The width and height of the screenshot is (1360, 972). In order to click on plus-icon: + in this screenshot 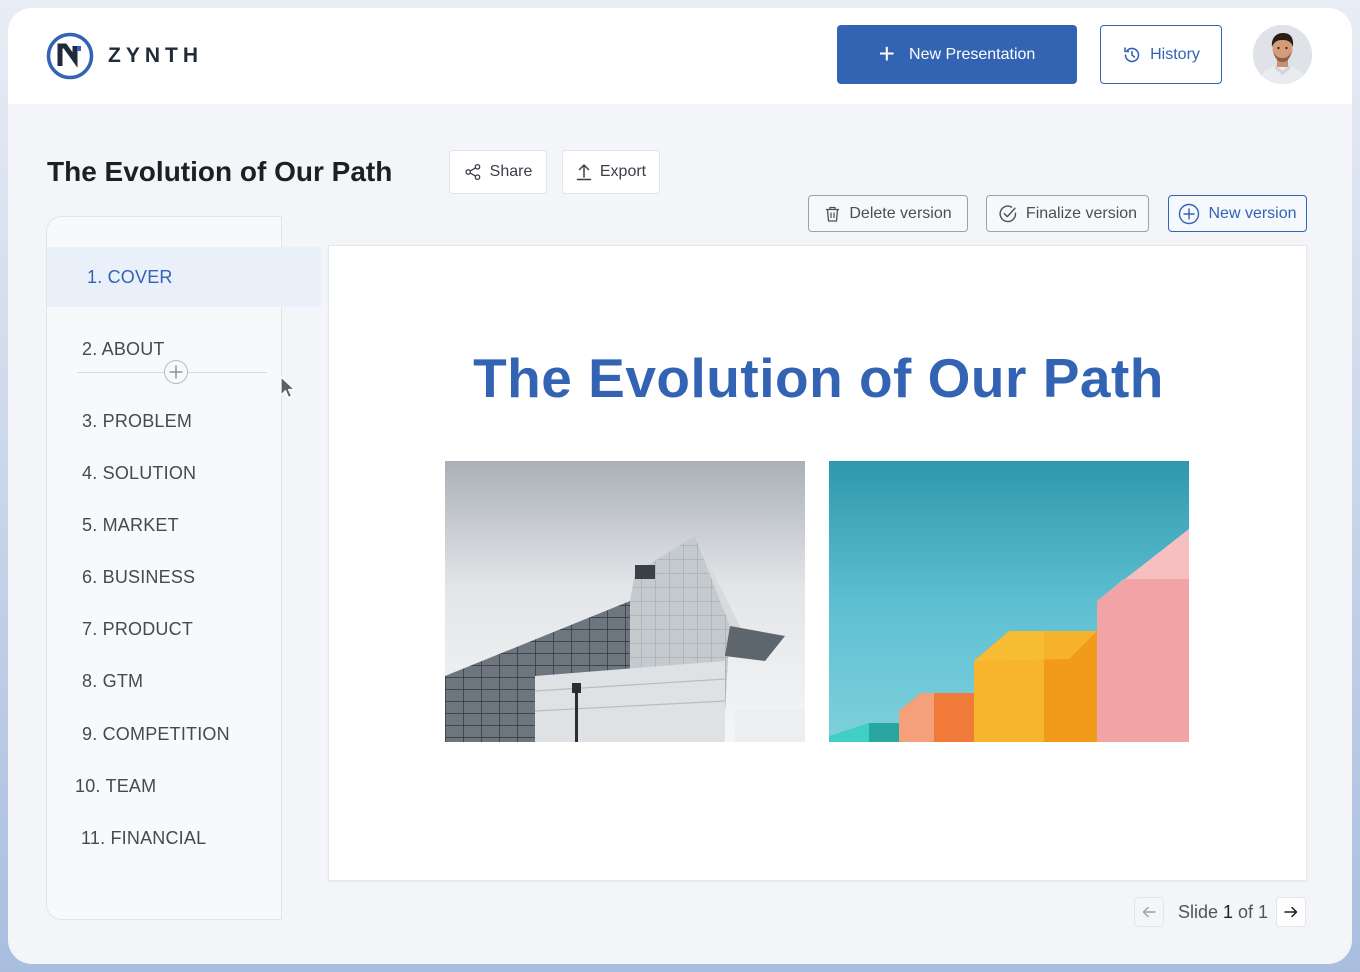, I will do `click(887, 53)`.